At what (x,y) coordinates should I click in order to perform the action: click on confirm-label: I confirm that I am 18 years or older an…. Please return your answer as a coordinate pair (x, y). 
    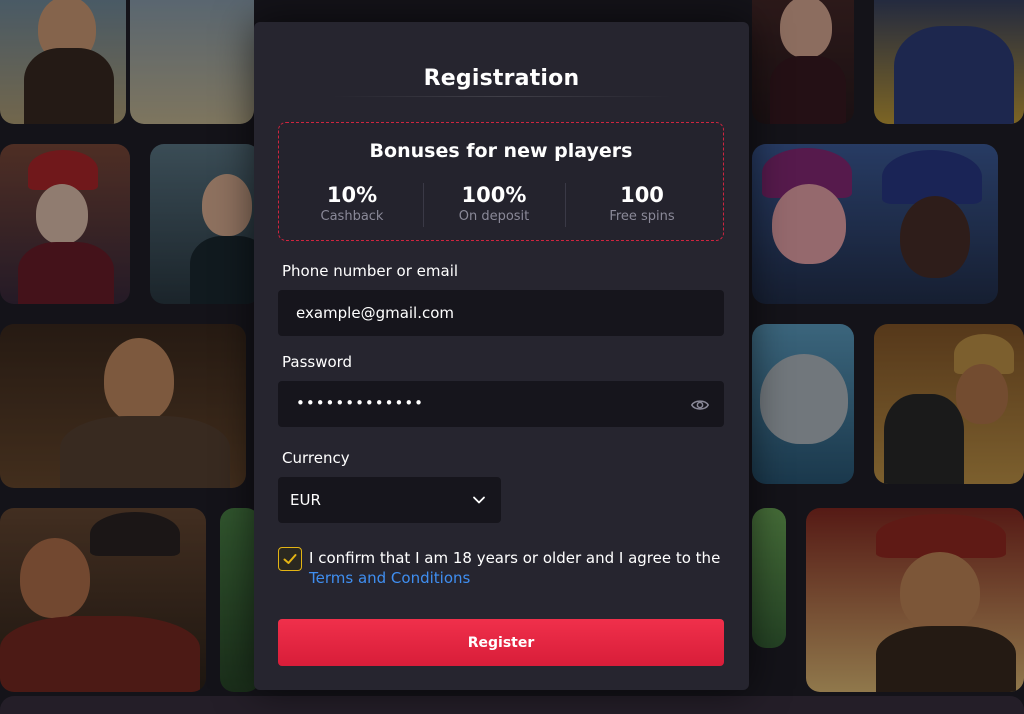
    Looking at the image, I should click on (515, 558).